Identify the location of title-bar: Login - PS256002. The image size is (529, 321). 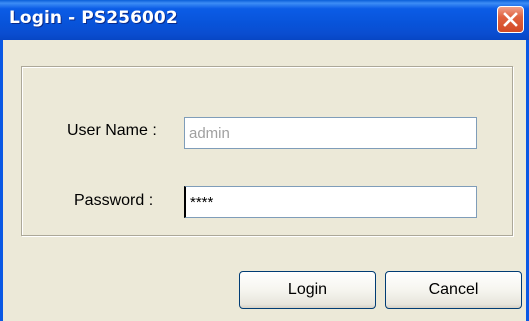
(264, 20).